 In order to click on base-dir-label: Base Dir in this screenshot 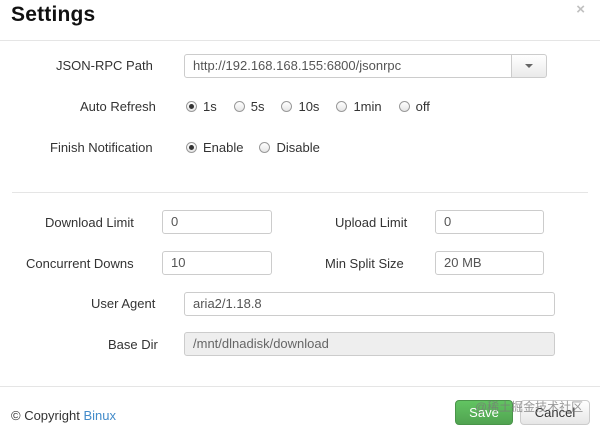, I will do `click(133, 344)`.